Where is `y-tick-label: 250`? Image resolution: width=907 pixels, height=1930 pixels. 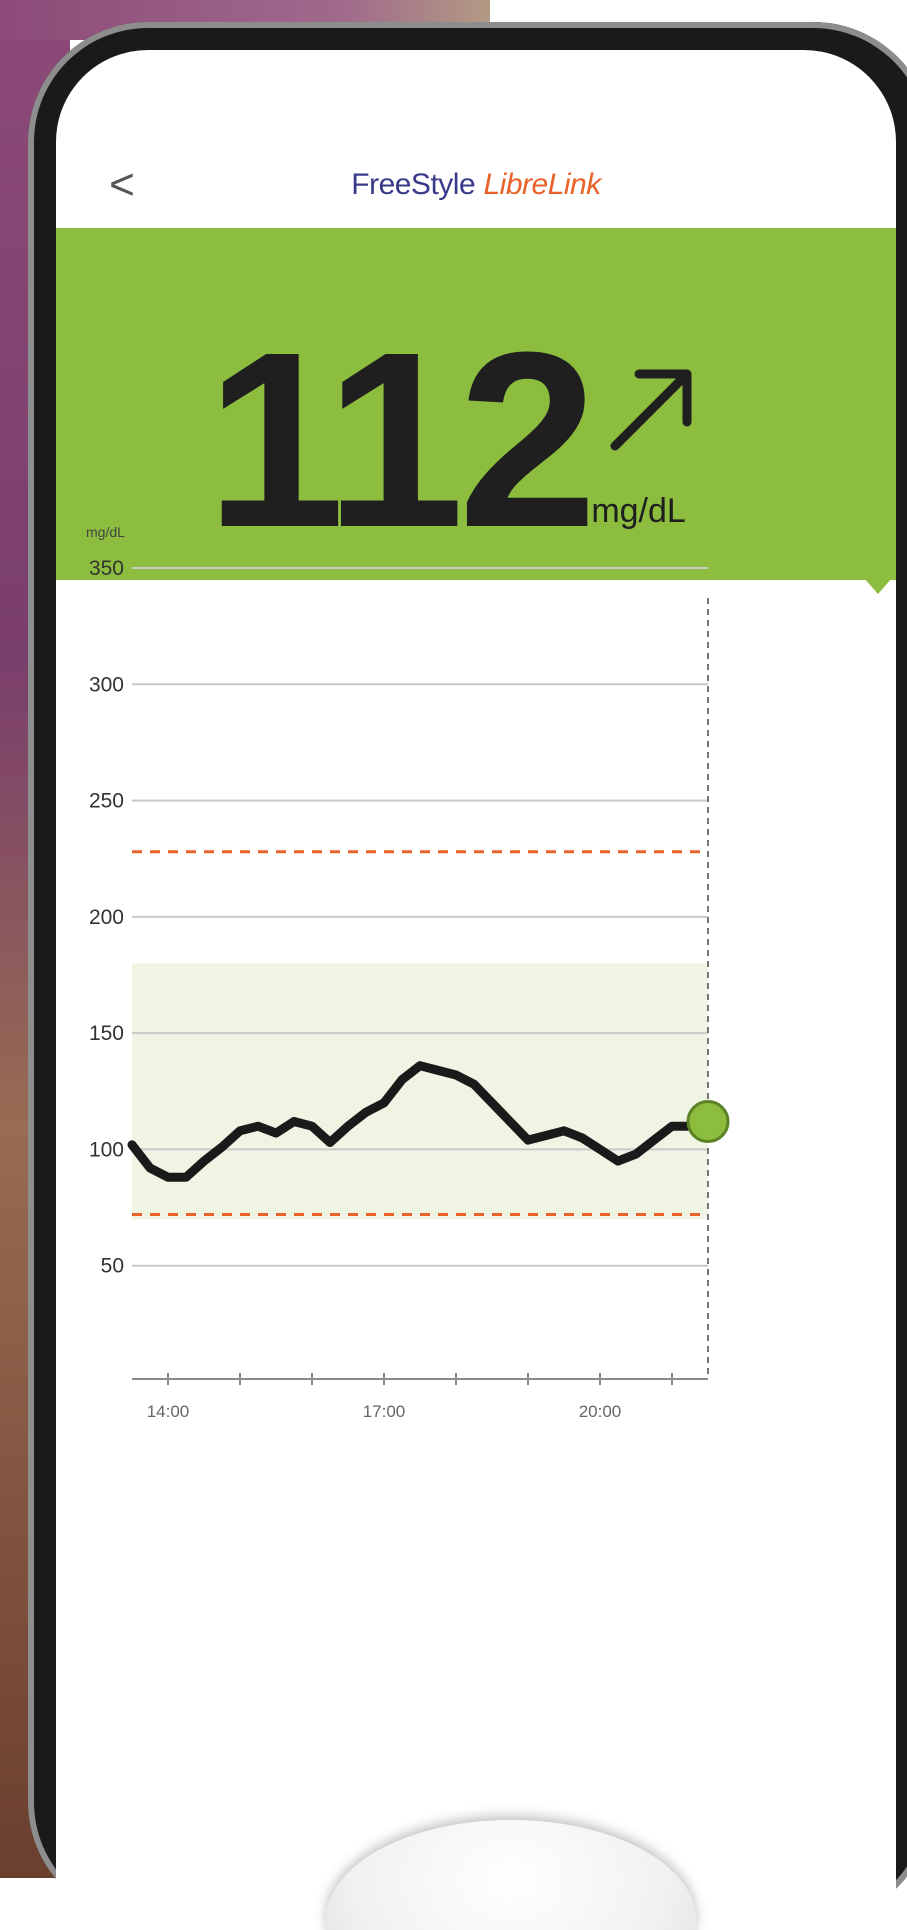
y-tick-label: 250 is located at coordinates (106, 801).